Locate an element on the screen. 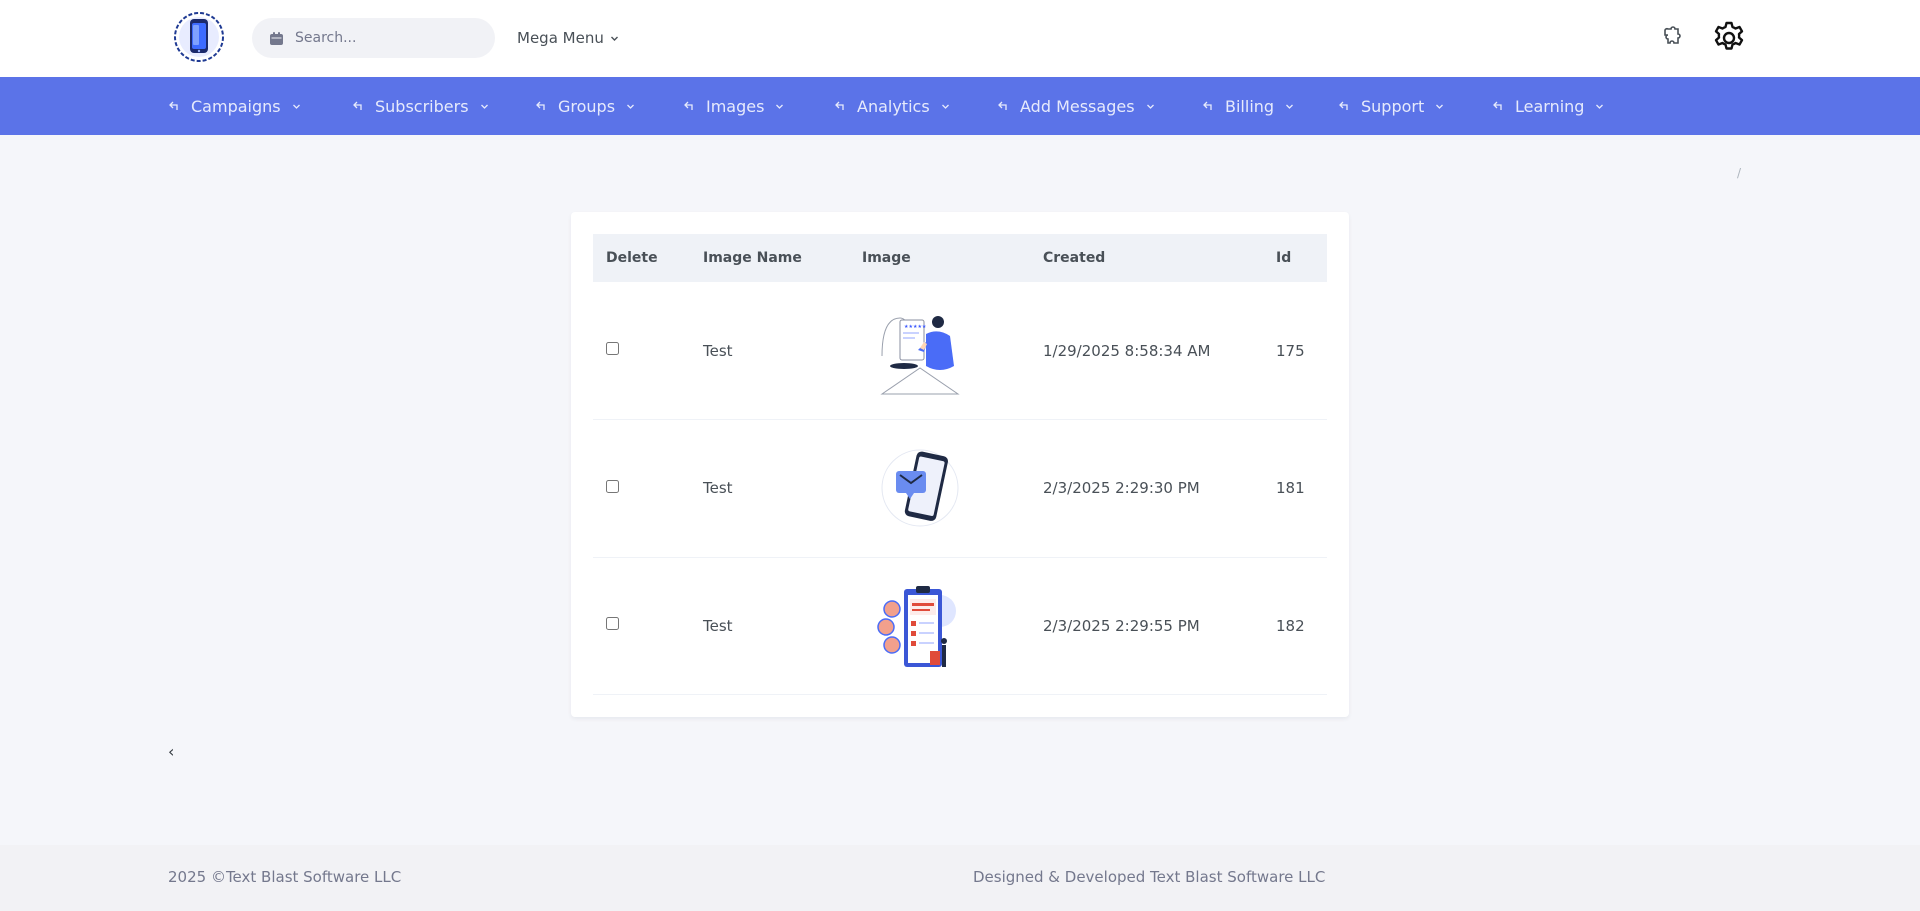 This screenshot has height=911, width=1920. nav-item-learning: Learning is located at coordinates (1548, 106).